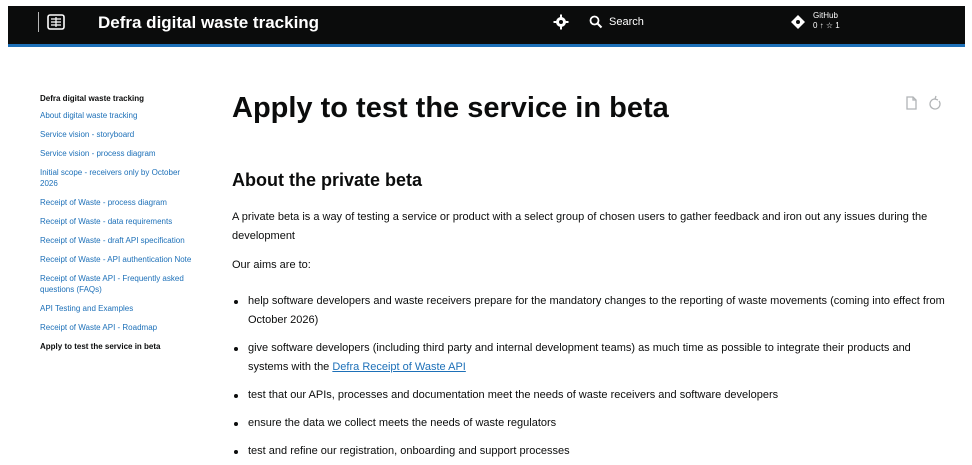 The width and height of the screenshot is (972, 465). I want to click on sidebar-heading: Defra digital waste tracking, so click(120, 98).